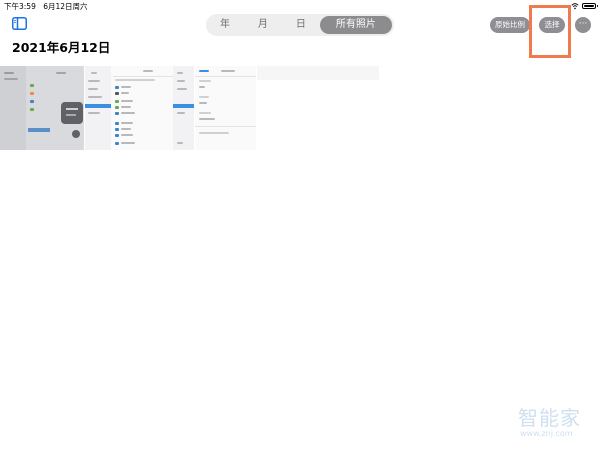 The height and width of the screenshot is (450, 600). I want to click on battery-icon, so click(590, 6).